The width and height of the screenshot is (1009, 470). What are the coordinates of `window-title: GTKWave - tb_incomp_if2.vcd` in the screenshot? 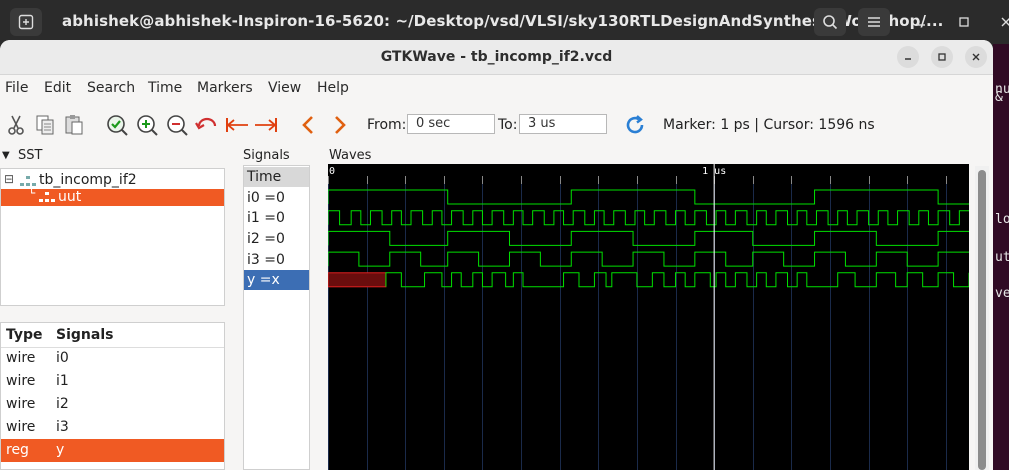 It's located at (496, 57).